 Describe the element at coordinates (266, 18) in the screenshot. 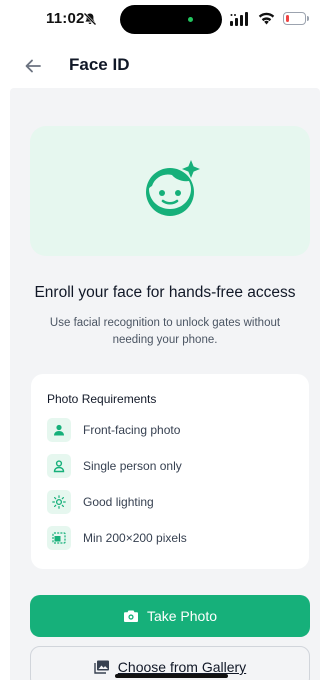

I see `wifi-icon` at that location.